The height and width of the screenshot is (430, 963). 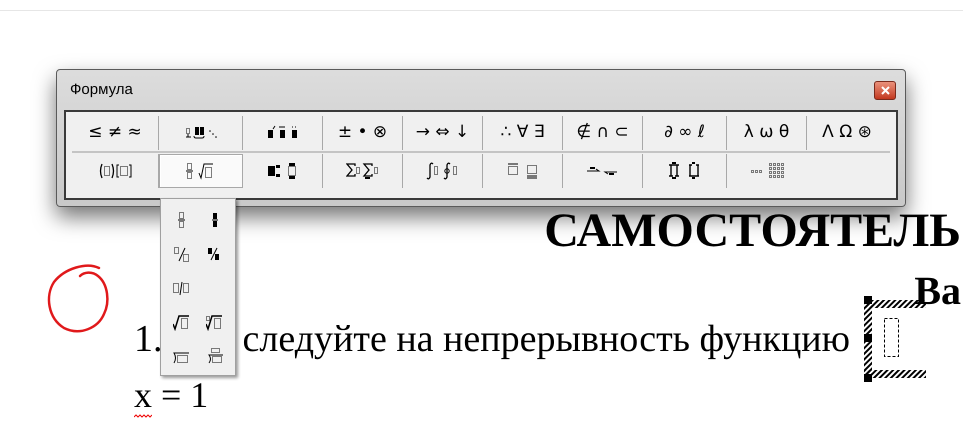 What do you see at coordinates (115, 133) in the screenshot?
I see `symbol-palette-button: ≤ ≠ ≈` at bounding box center [115, 133].